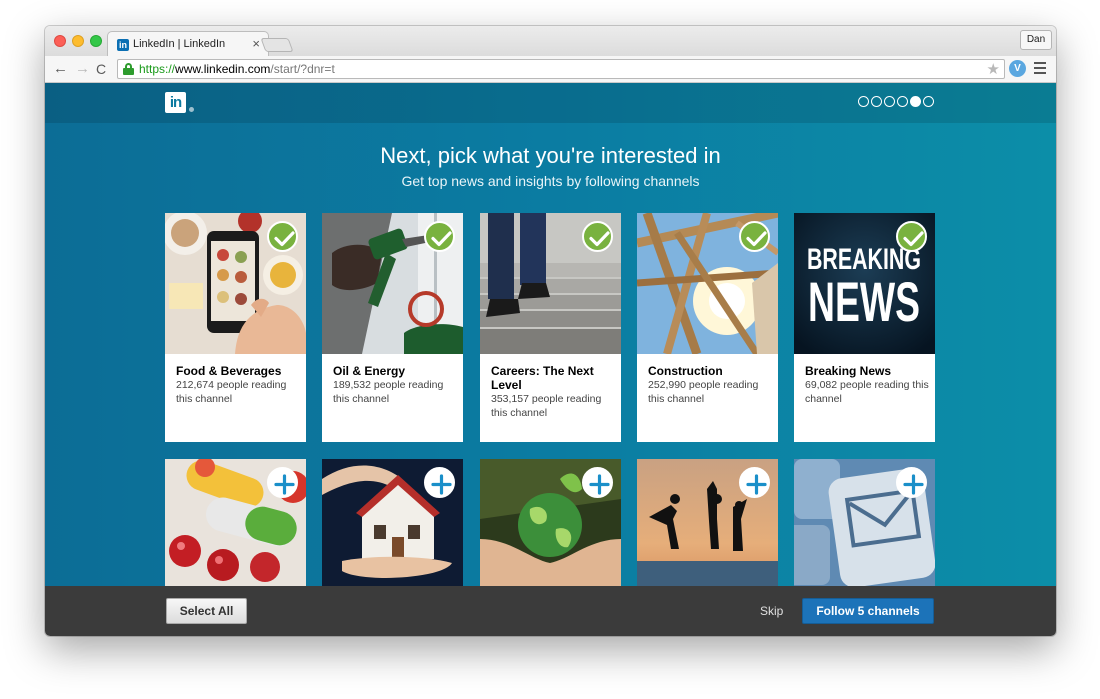  Describe the element at coordinates (78, 41) in the screenshot. I see `minimize-window-button` at that location.